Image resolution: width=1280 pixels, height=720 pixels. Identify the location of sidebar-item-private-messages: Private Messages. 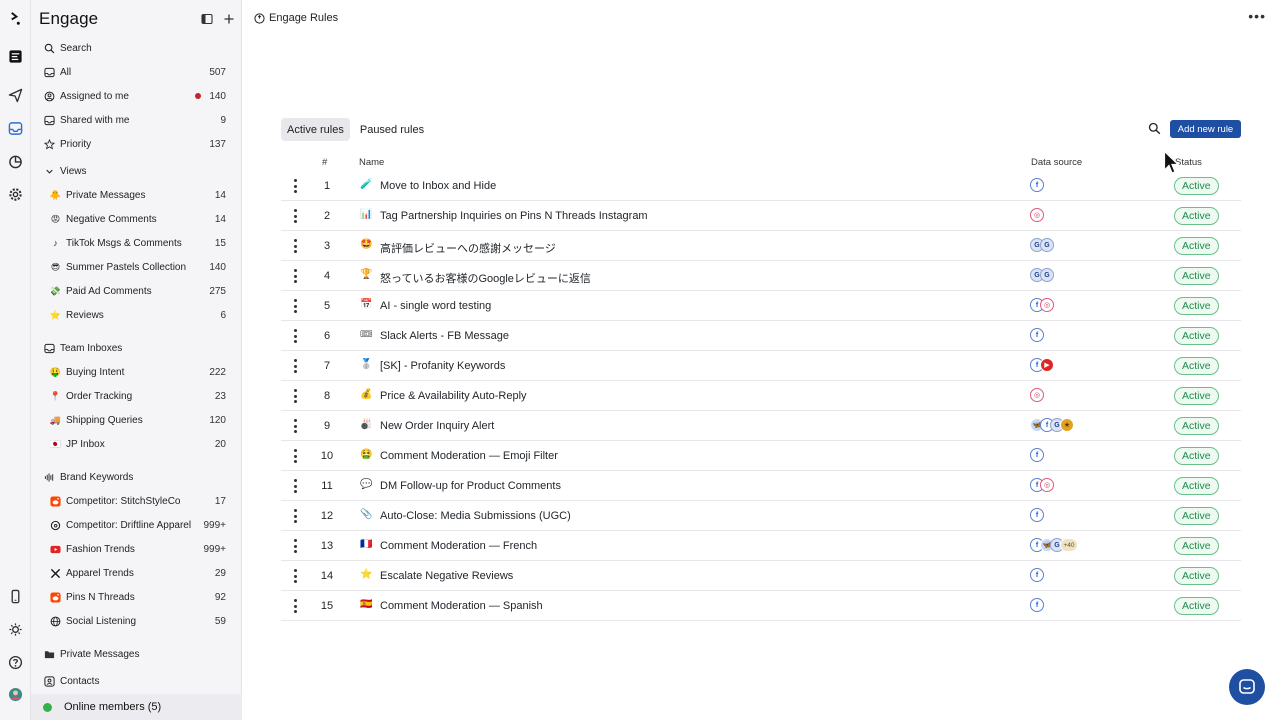
(136, 654).